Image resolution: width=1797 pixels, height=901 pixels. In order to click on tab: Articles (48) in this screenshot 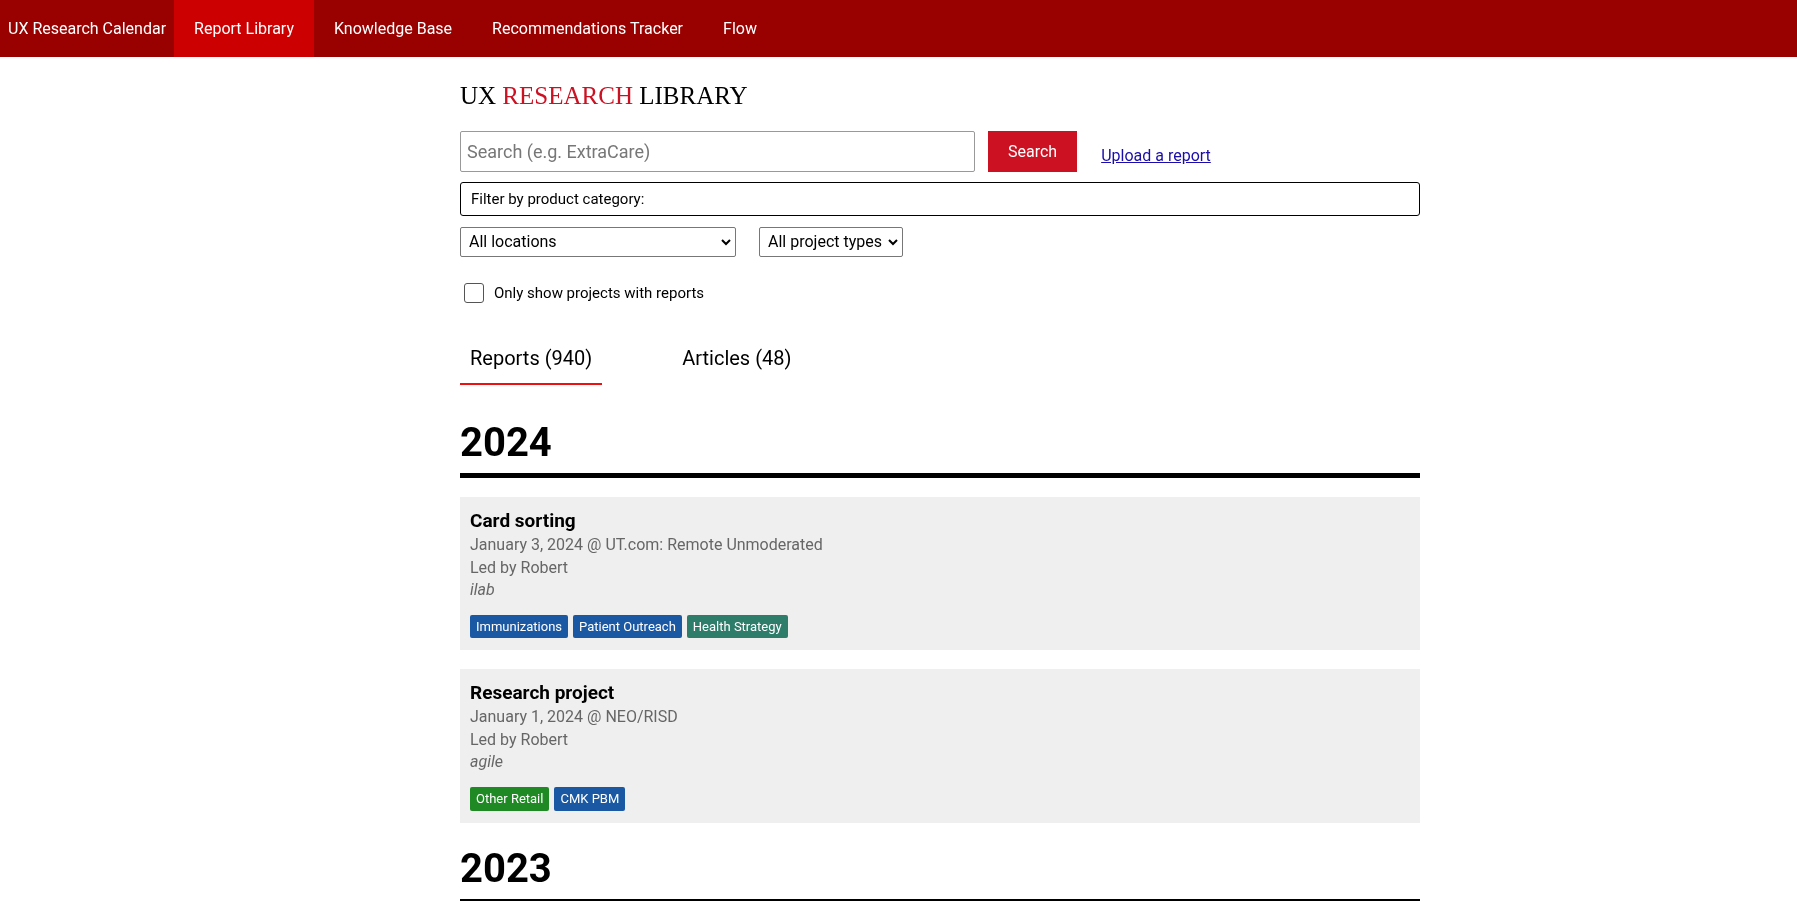, I will do `click(737, 363)`.